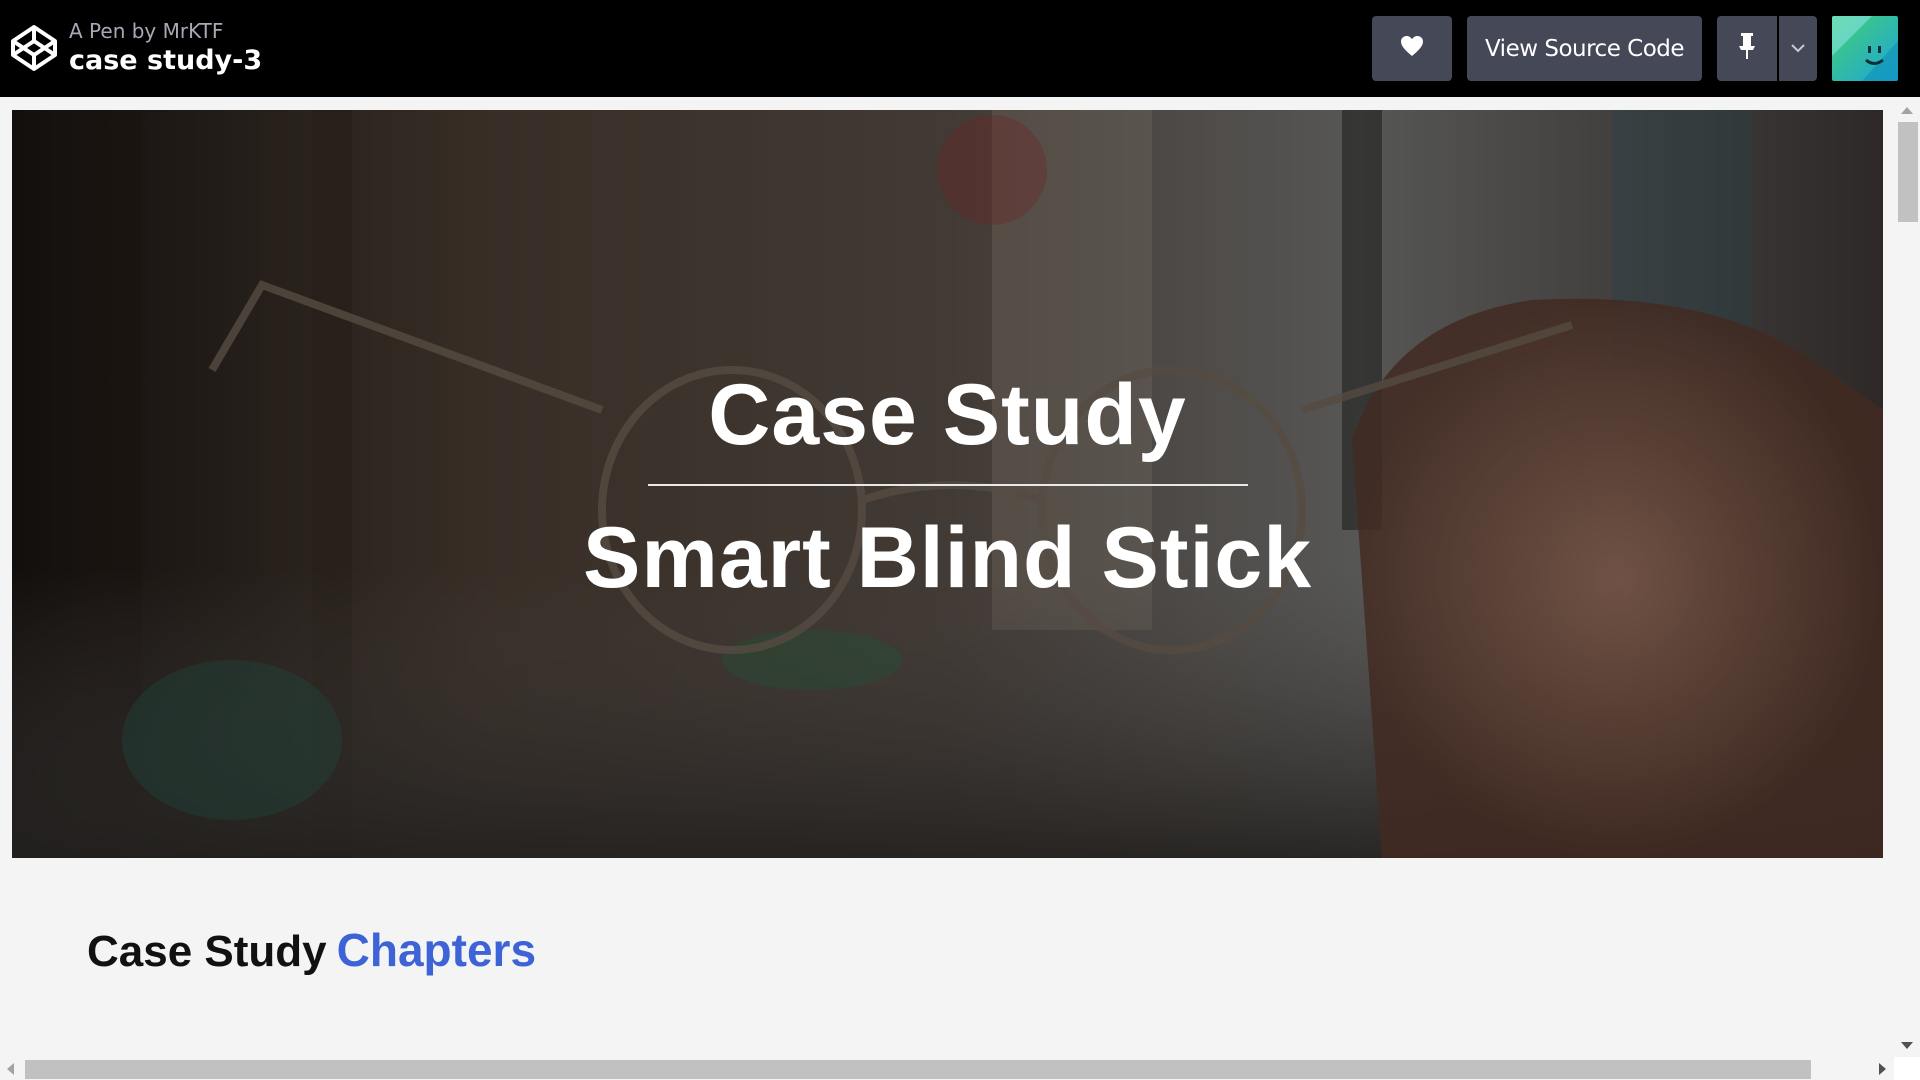 The image size is (1920, 1080). I want to click on vertical-scrollbar, so click(1907, 577).